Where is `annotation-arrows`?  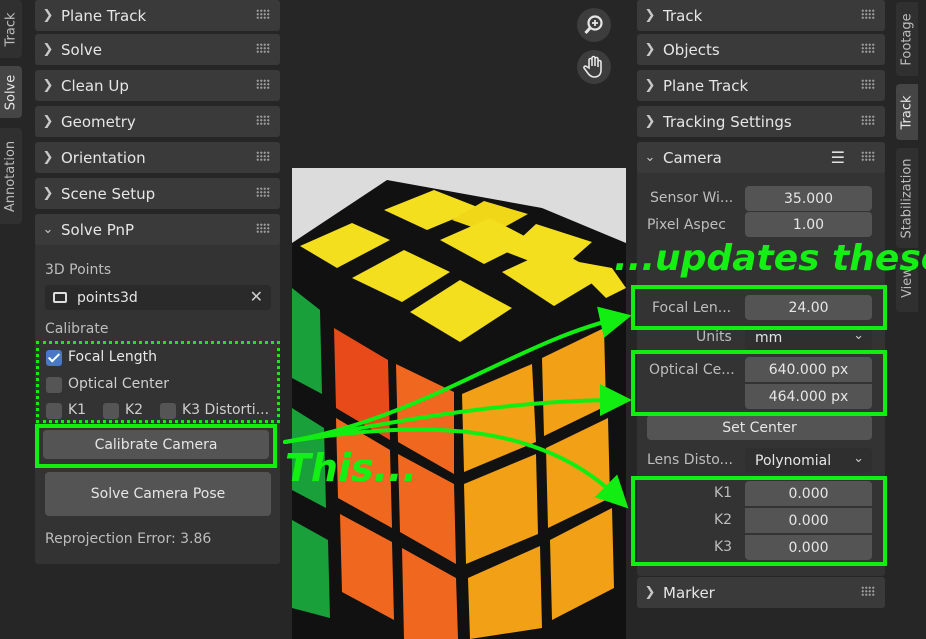
annotation-arrows is located at coordinates (457, 407).